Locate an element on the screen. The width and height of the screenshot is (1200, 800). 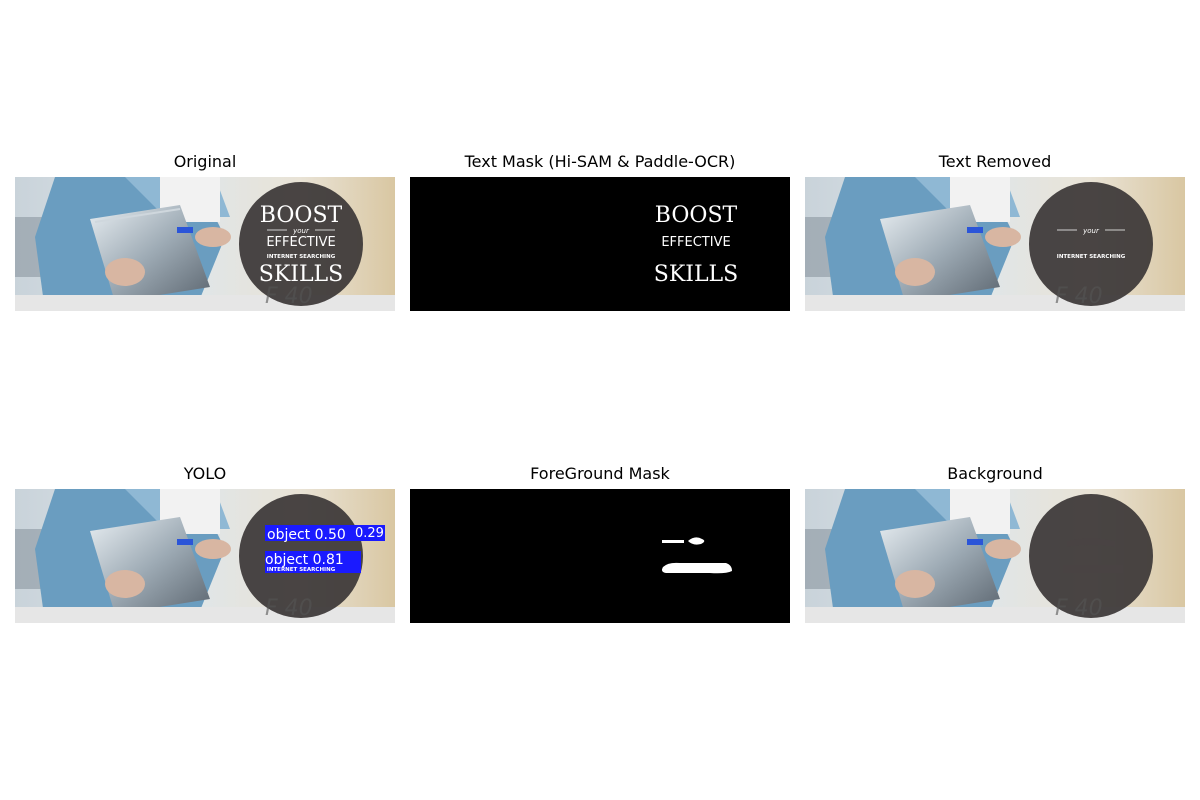
panel-title: Original is located at coordinates (205, 161).